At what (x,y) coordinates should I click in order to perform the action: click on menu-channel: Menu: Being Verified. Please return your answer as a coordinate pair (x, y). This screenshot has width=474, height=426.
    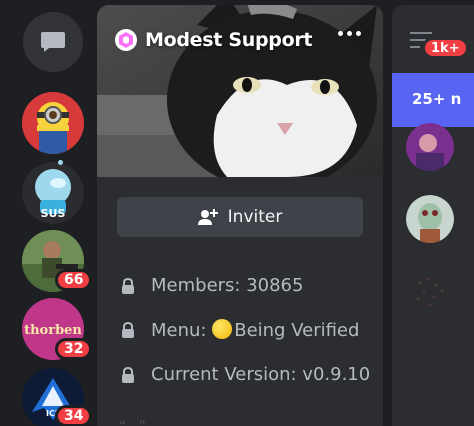
    Looking at the image, I should click on (240, 330).